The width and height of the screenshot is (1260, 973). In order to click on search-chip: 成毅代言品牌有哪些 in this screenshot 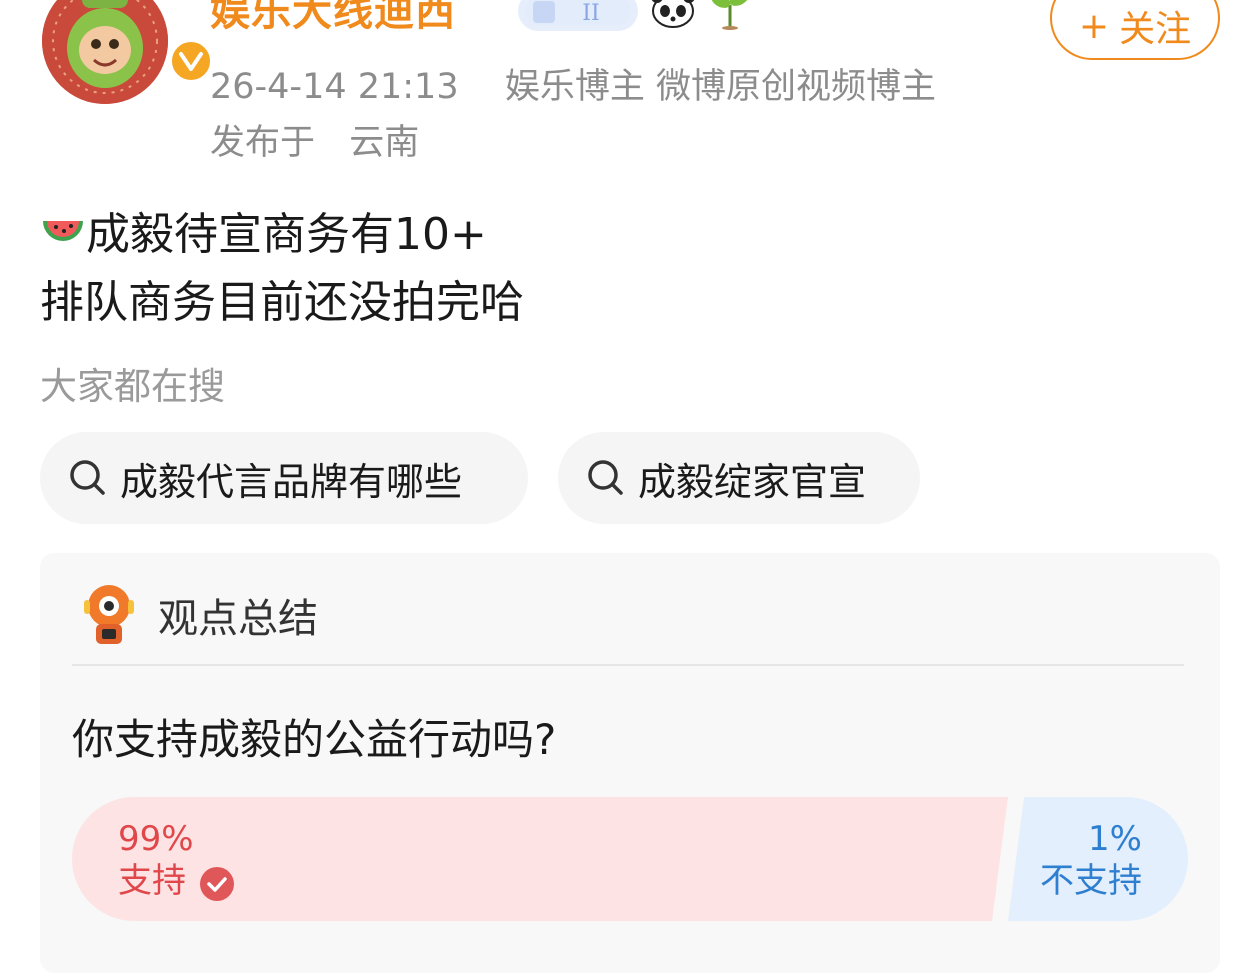, I will do `click(284, 478)`.